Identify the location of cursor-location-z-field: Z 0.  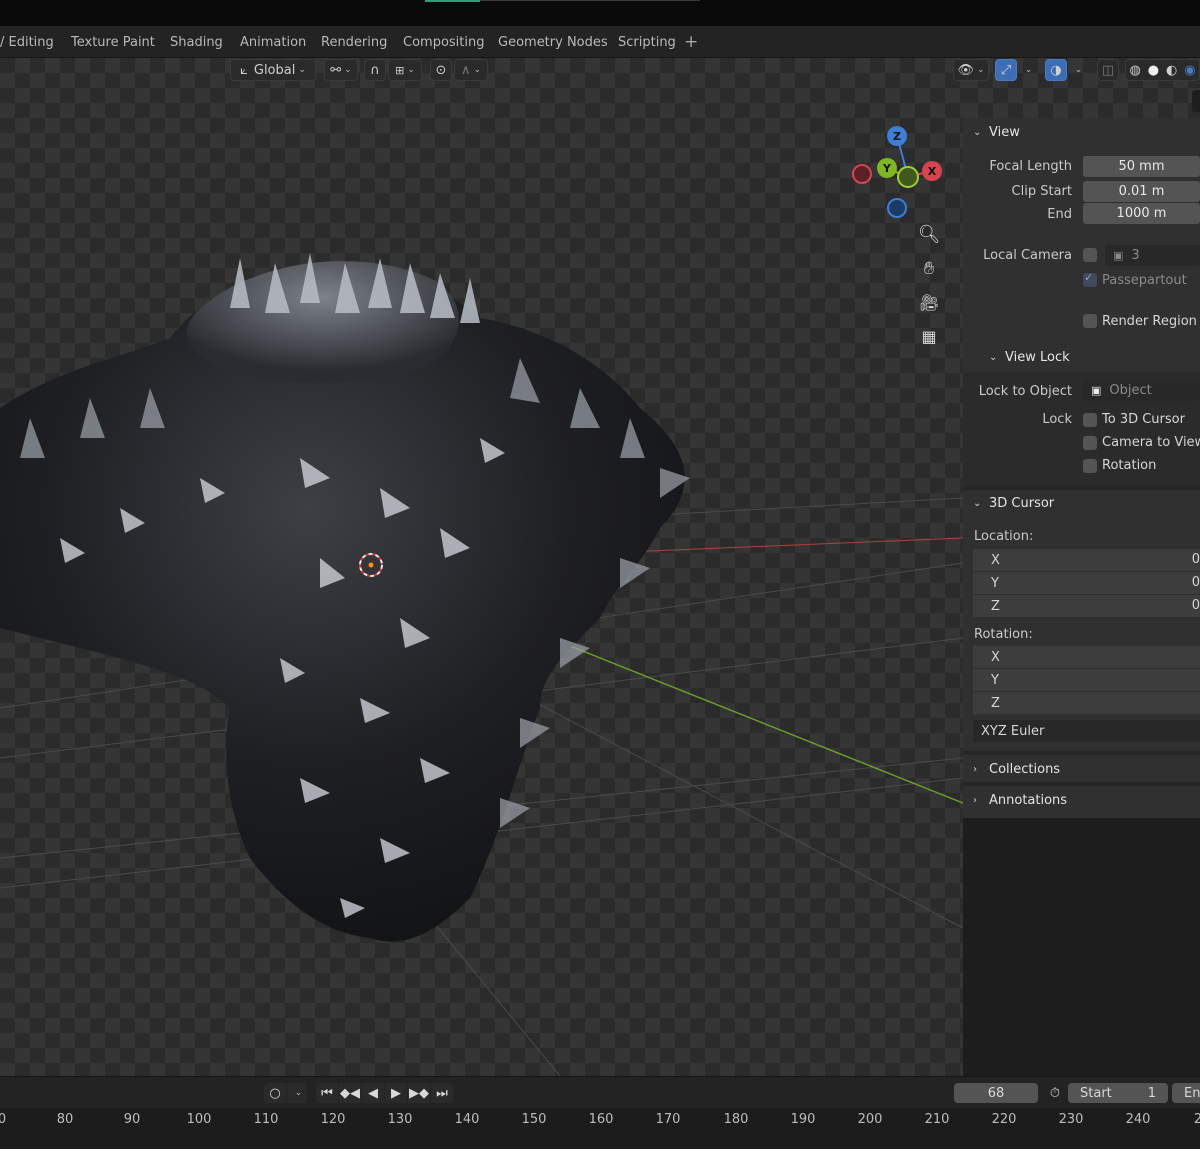
(1086, 606).